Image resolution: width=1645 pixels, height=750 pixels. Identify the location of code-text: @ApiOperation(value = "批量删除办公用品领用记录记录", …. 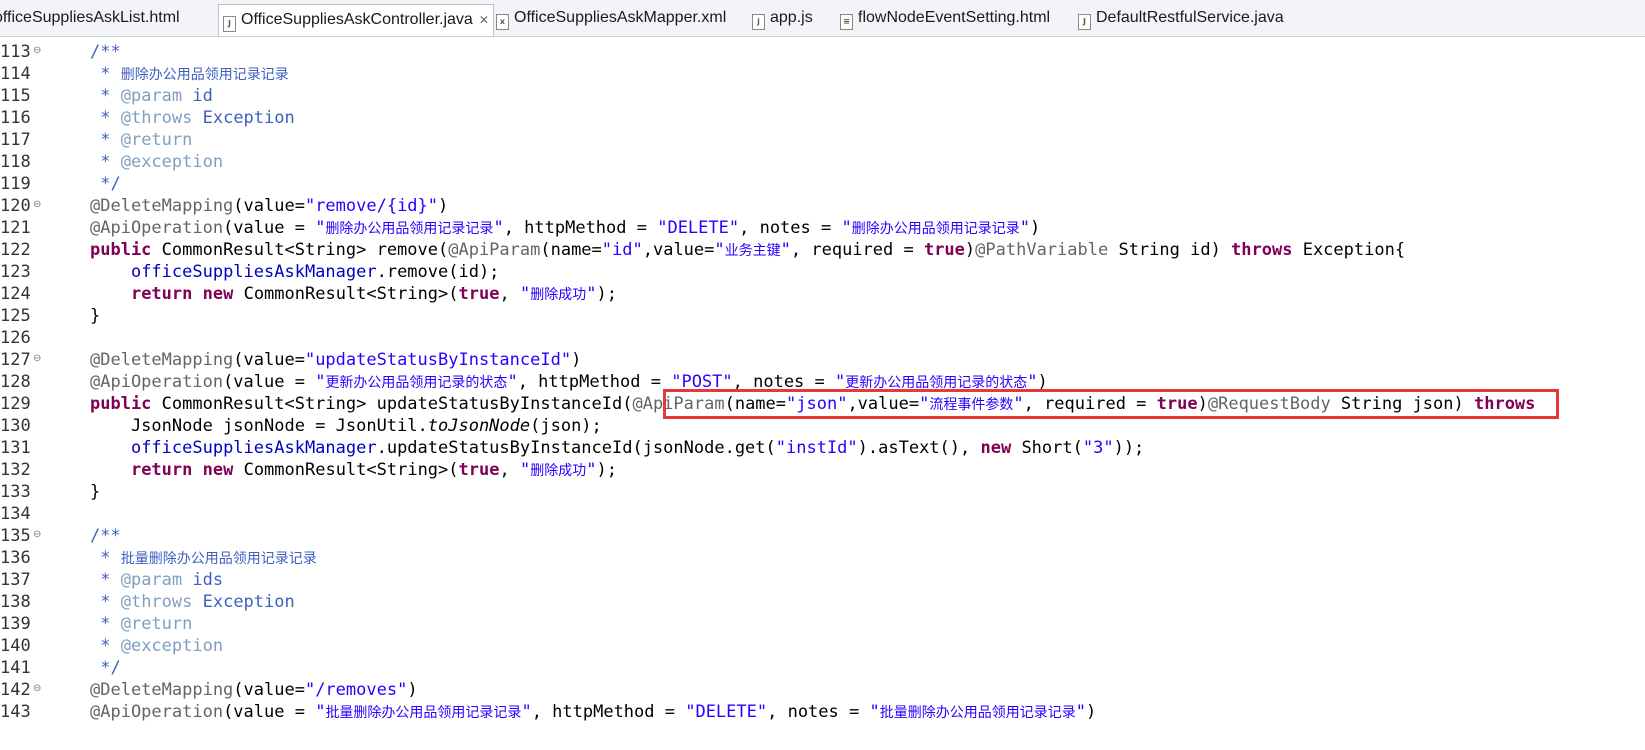
(593, 712).